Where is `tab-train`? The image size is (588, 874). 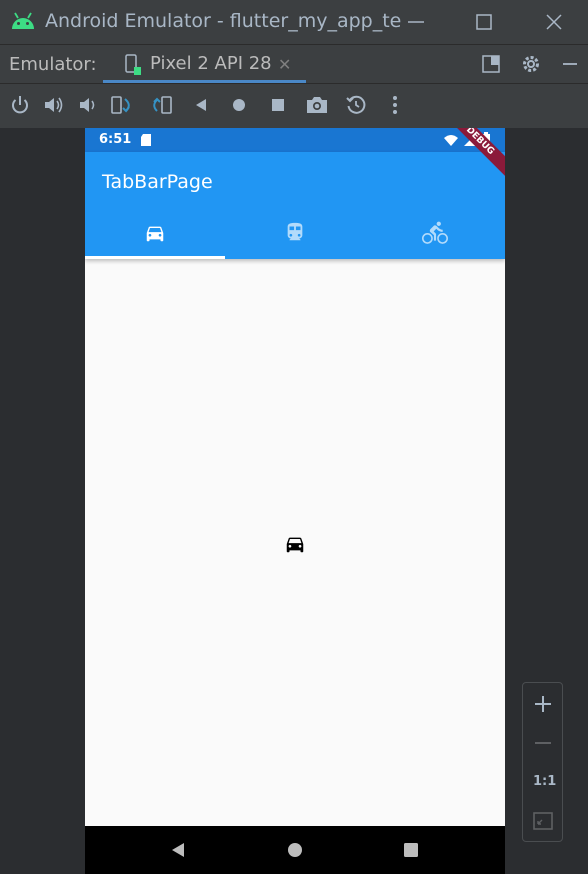
tab-train is located at coordinates (295, 233).